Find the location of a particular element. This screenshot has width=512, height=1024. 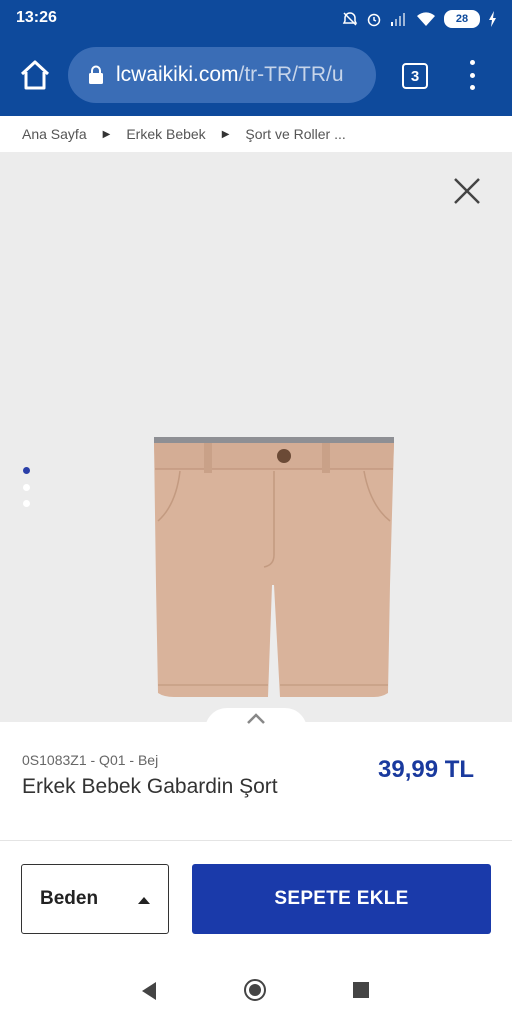

caret-up-icon is located at coordinates (144, 900).